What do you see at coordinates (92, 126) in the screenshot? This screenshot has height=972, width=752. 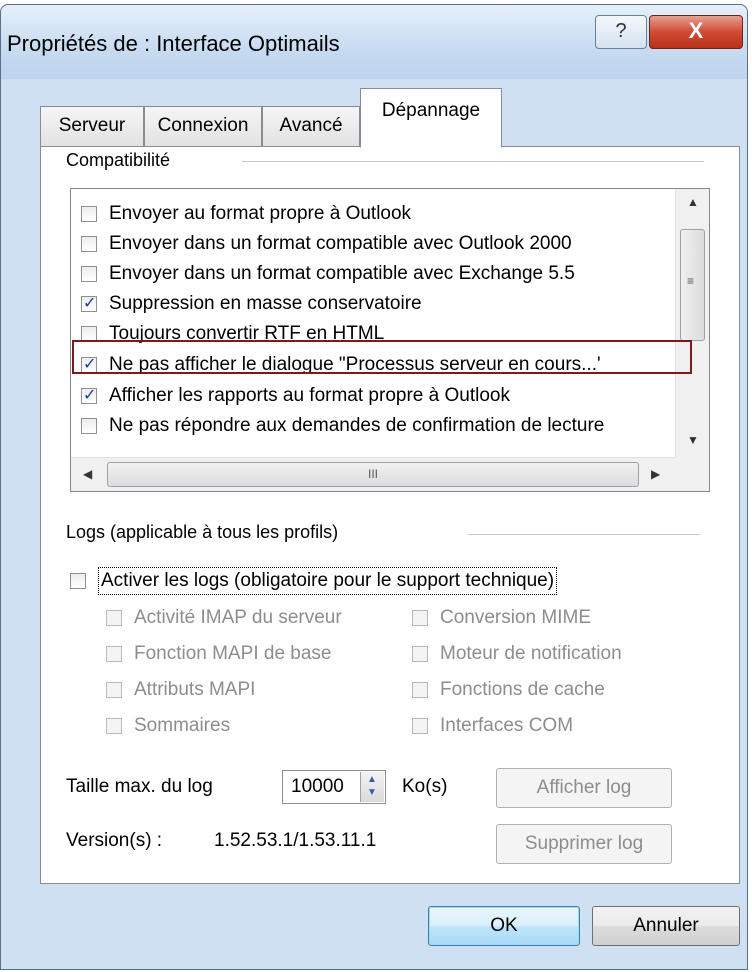 I see `tab-serveur: Serveur` at bounding box center [92, 126].